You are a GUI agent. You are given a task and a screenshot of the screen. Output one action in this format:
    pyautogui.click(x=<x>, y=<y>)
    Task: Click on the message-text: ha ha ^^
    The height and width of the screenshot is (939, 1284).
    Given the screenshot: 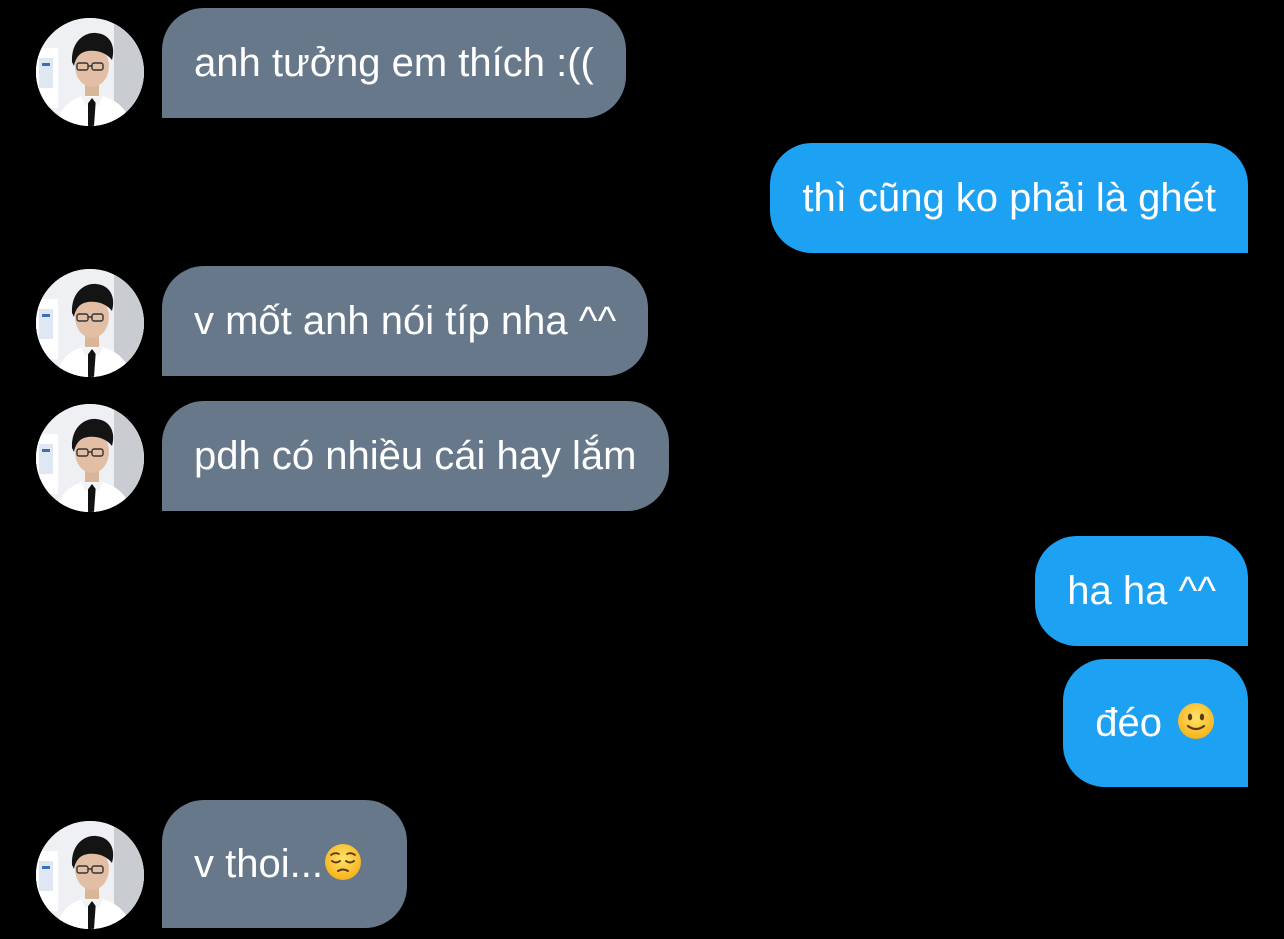 What is the action you would take?
    pyautogui.click(x=1141, y=591)
    